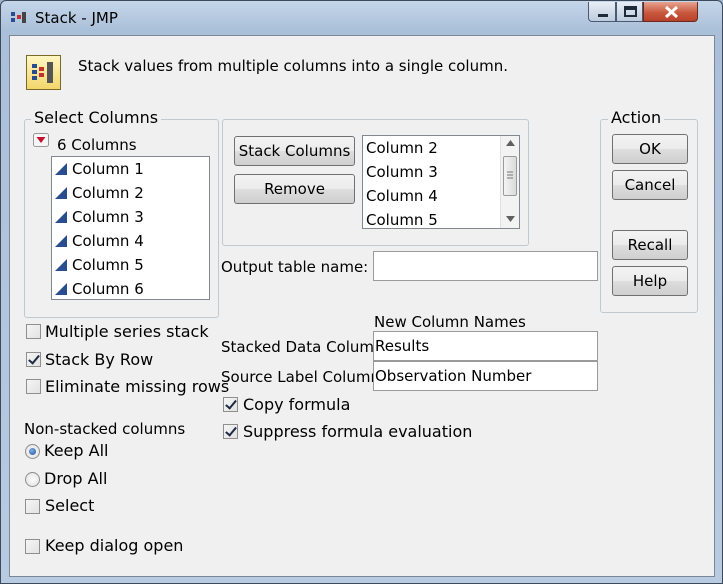  I want to click on dropdown-menu-icon, so click(41, 140).